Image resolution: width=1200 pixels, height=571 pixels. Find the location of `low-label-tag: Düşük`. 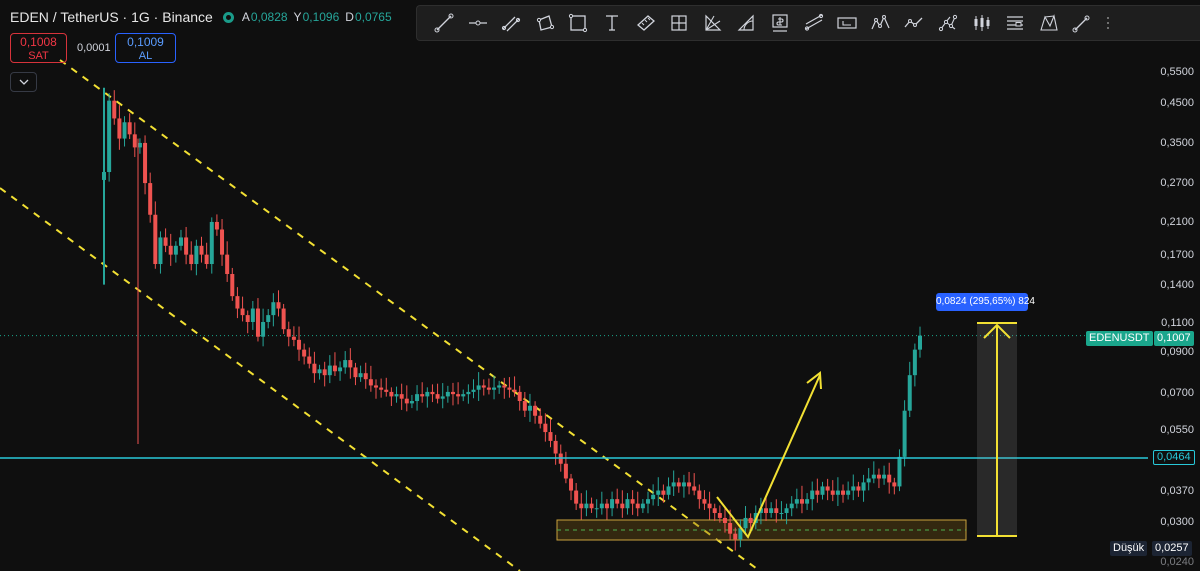

low-label-tag: Düşük is located at coordinates (1129, 548).